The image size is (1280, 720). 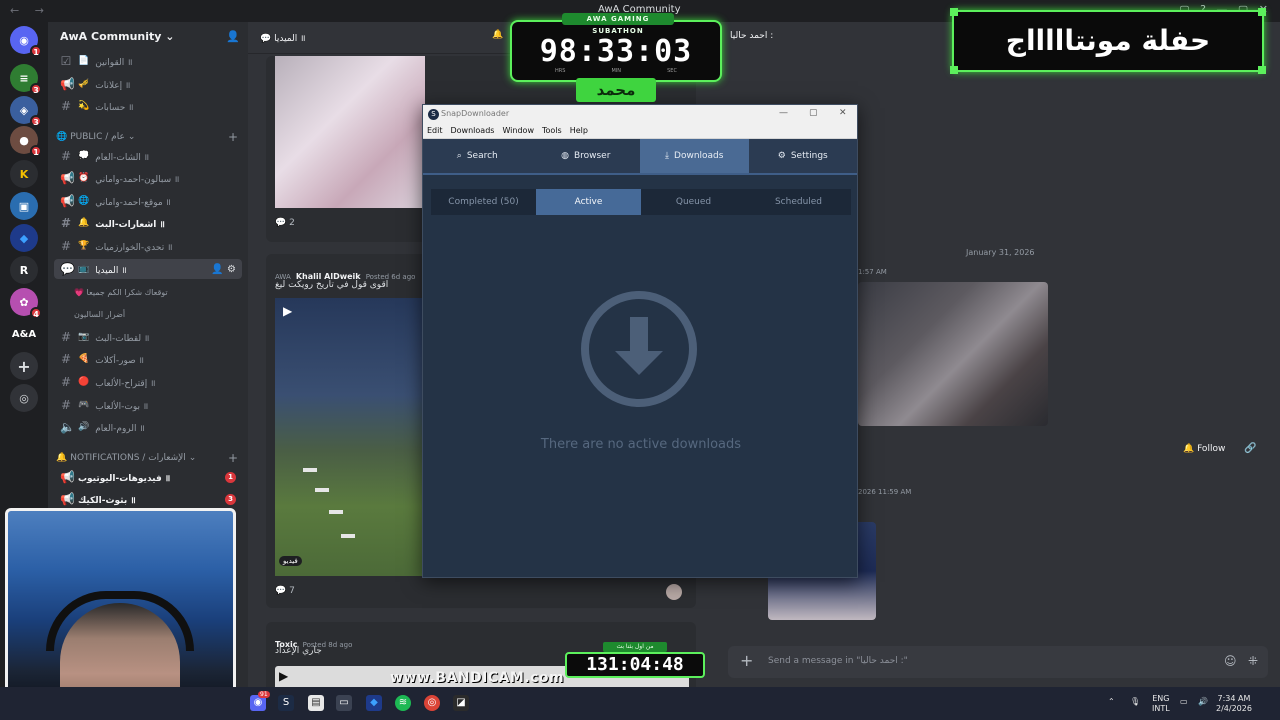 I want to click on channel-item: # 💭 الشات-العام ॥, so click(x=148, y=156).